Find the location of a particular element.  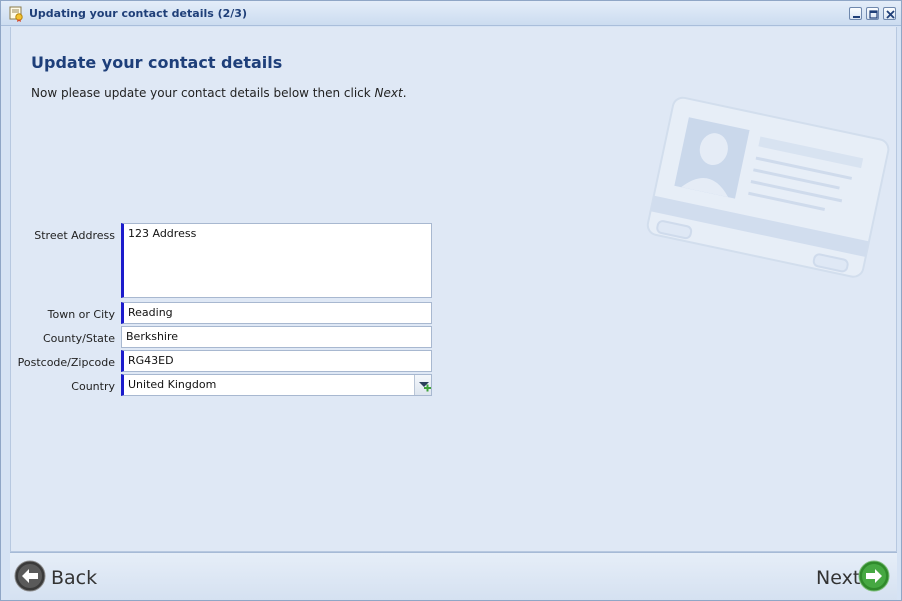

instruction-suffix: . is located at coordinates (404, 93).